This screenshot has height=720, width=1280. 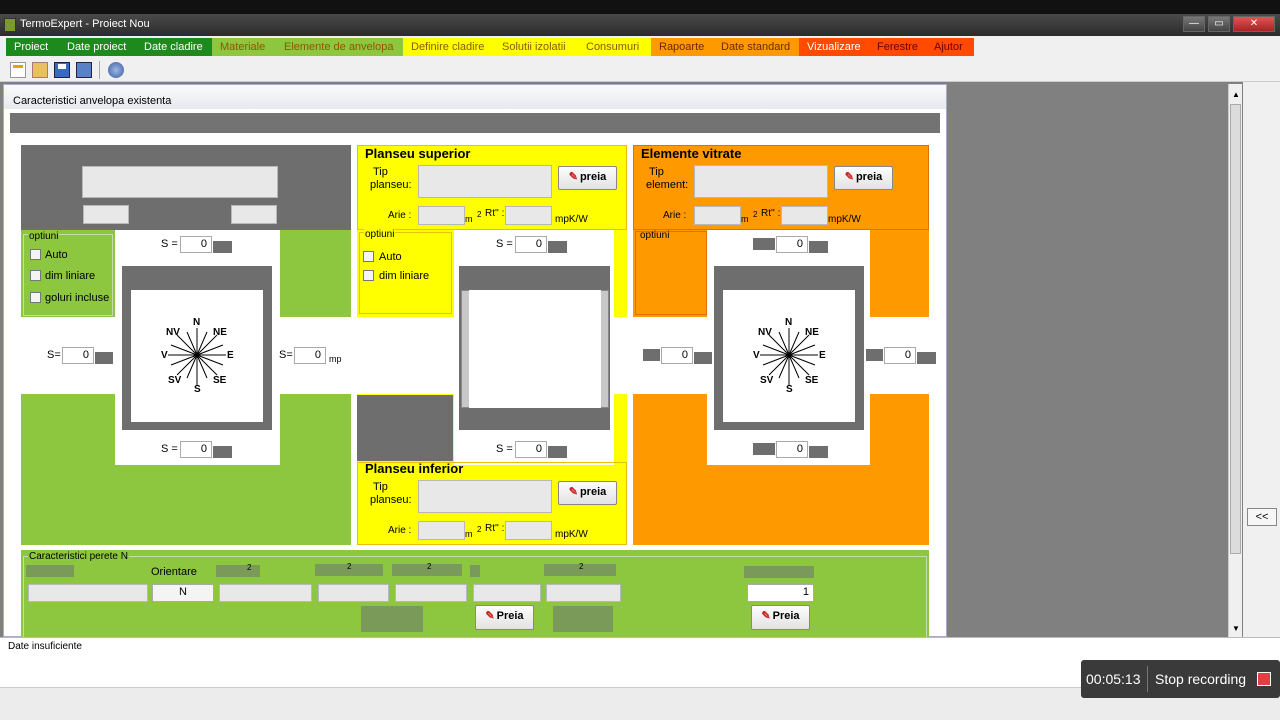 What do you see at coordinates (441, 215) in the screenshot?
I see `ps-arie-field` at bounding box center [441, 215].